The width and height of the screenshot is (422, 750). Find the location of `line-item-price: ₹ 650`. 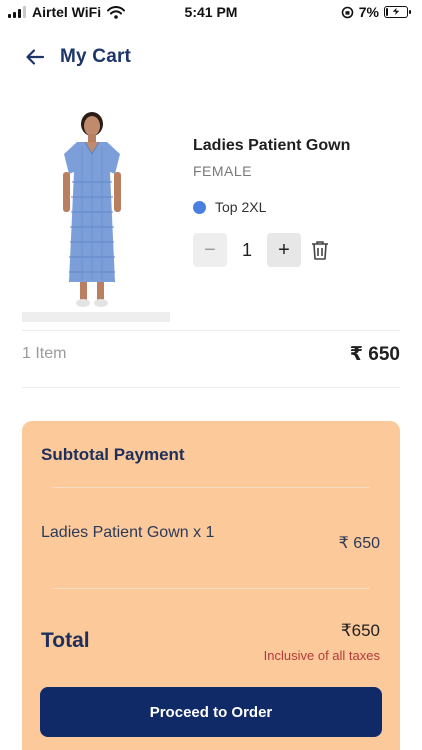

line-item-price: ₹ 650 is located at coordinates (359, 543).